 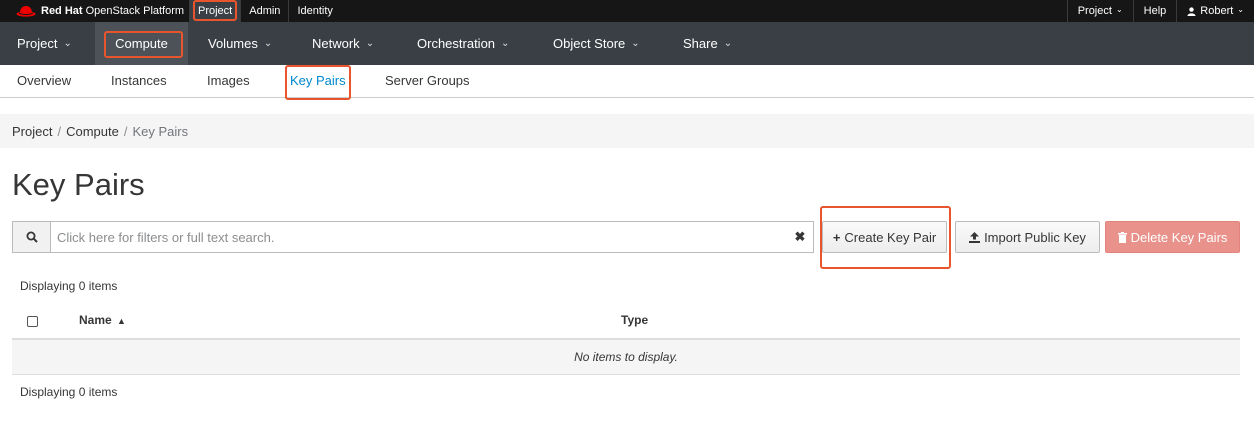 I want to click on breadcrumb: Project / Compute / Key Pairs, so click(x=627, y=131).